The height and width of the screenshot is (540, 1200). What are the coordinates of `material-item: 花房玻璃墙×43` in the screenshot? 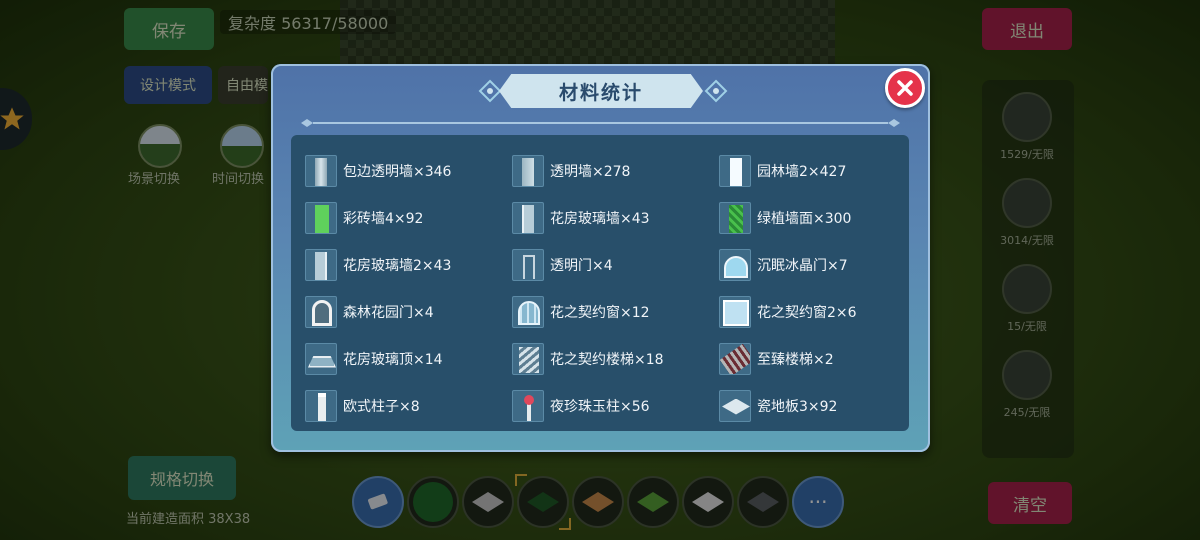 It's located at (615, 217).